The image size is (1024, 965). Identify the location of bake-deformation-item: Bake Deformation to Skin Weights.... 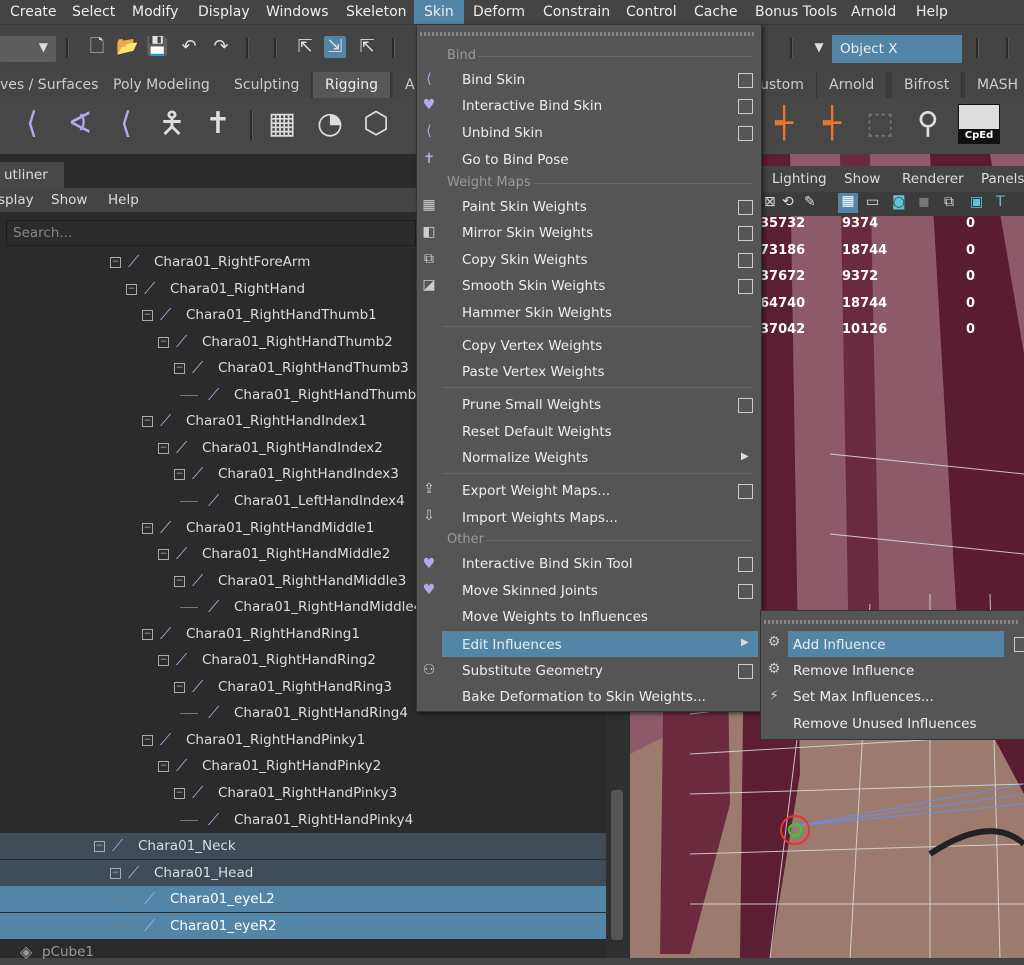
(608, 697).